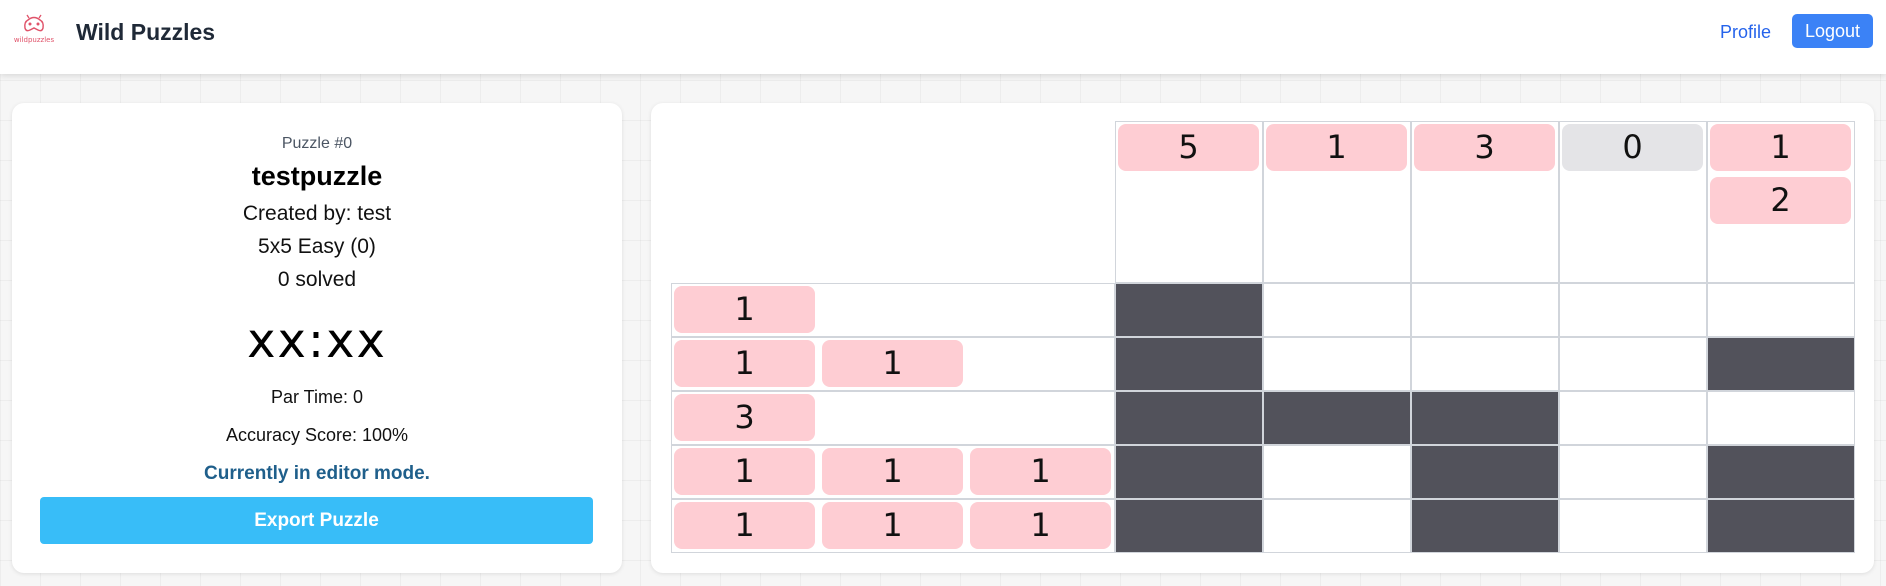 The width and height of the screenshot is (1886, 586). I want to click on logo-text: wildpuzzles, so click(34, 40).